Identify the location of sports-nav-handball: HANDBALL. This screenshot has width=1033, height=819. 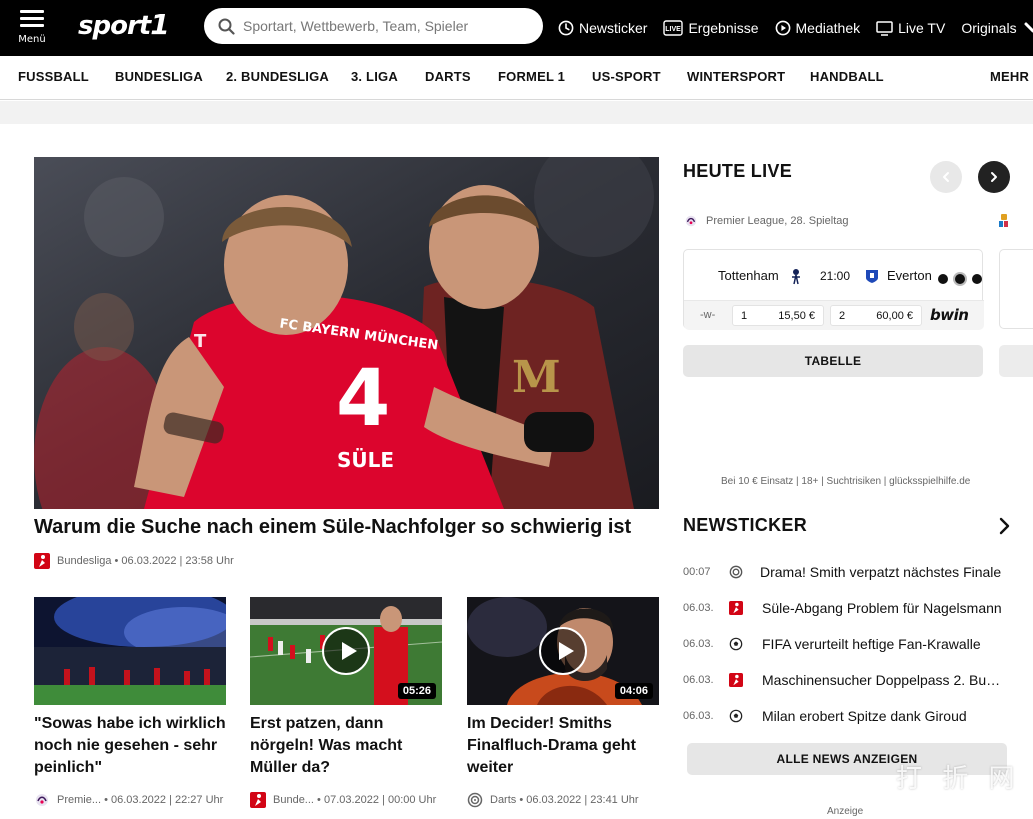
(847, 76).